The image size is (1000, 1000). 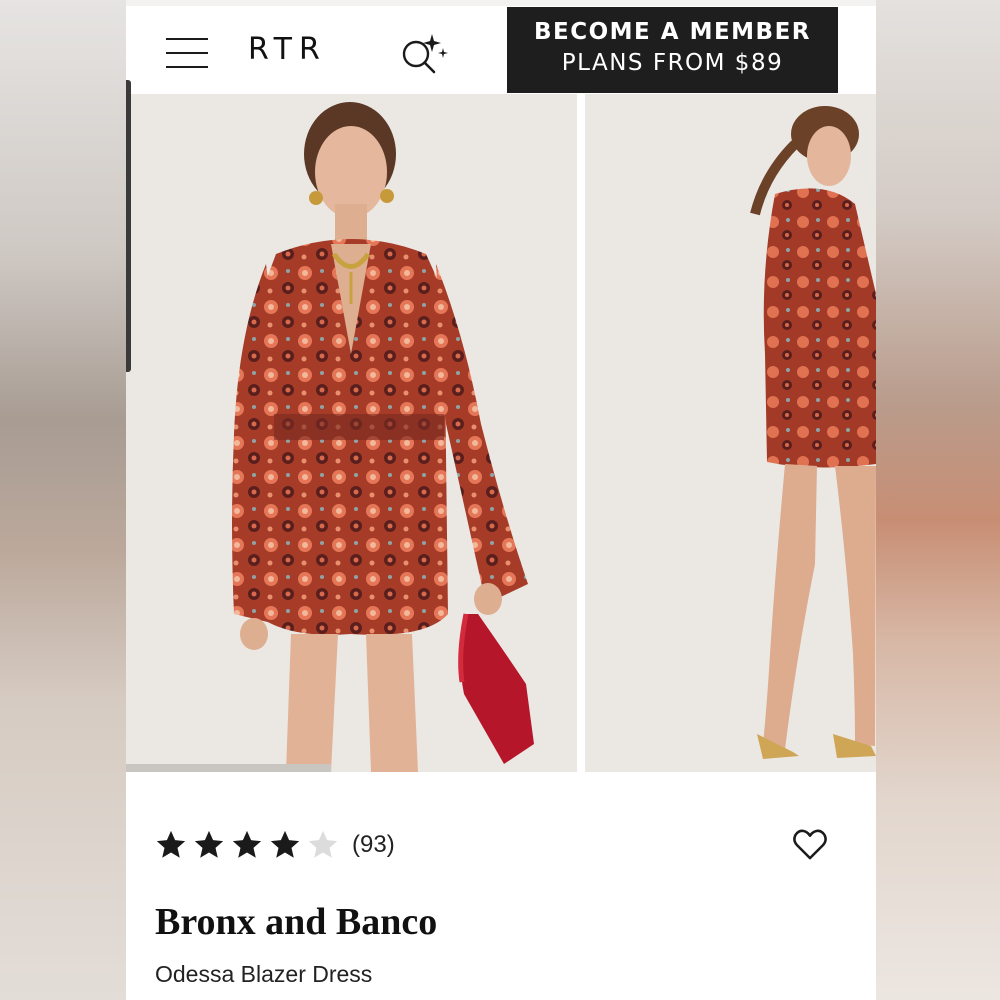 I want to click on become-member-button: BECOME A MEMBER PLANS FROM $89, so click(x=672, y=50).